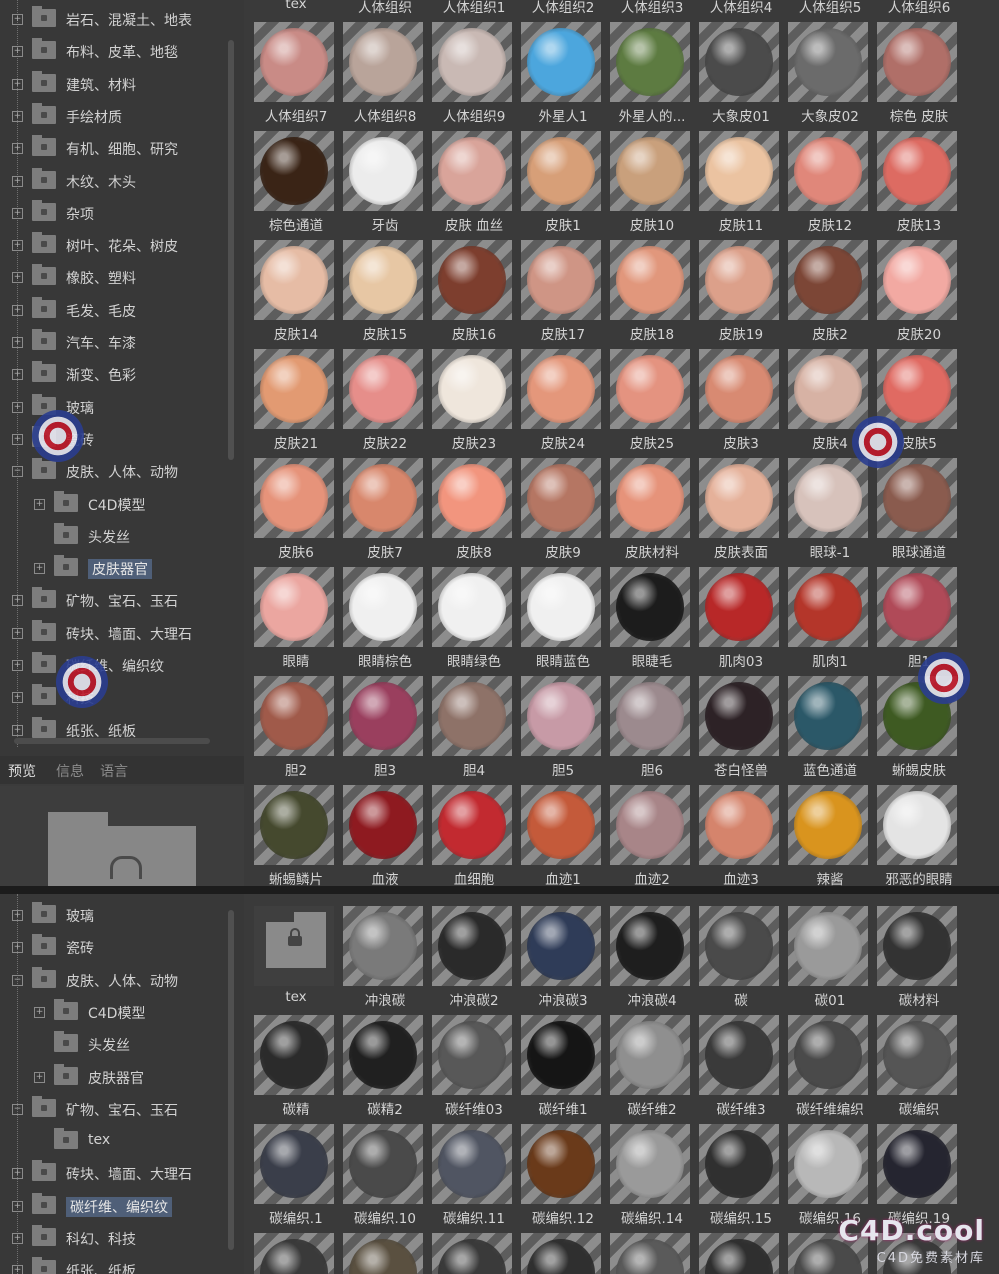 This screenshot has height=1274, width=999. What do you see at coordinates (563, 8) in the screenshot?
I see `material-cell: 人体组织2` at bounding box center [563, 8].